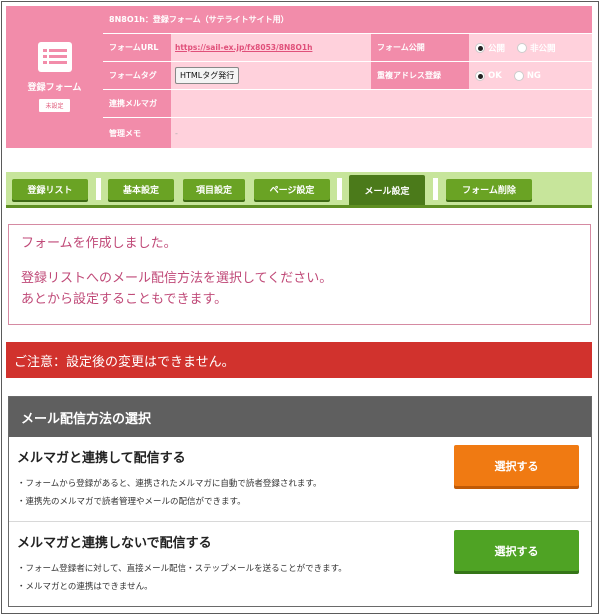 Image resolution: width=600 pixels, height=615 pixels. What do you see at coordinates (214, 189) in the screenshot?
I see `tab-field-settings: 項目設定` at bounding box center [214, 189].